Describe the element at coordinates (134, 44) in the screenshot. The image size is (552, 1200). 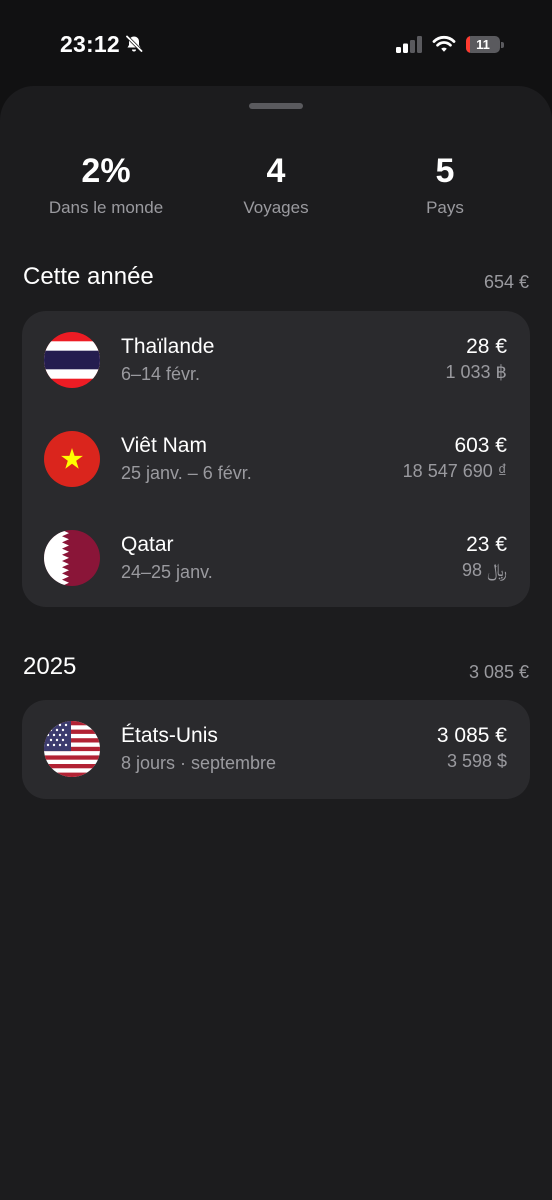
I see `bell-muted-icon` at that location.